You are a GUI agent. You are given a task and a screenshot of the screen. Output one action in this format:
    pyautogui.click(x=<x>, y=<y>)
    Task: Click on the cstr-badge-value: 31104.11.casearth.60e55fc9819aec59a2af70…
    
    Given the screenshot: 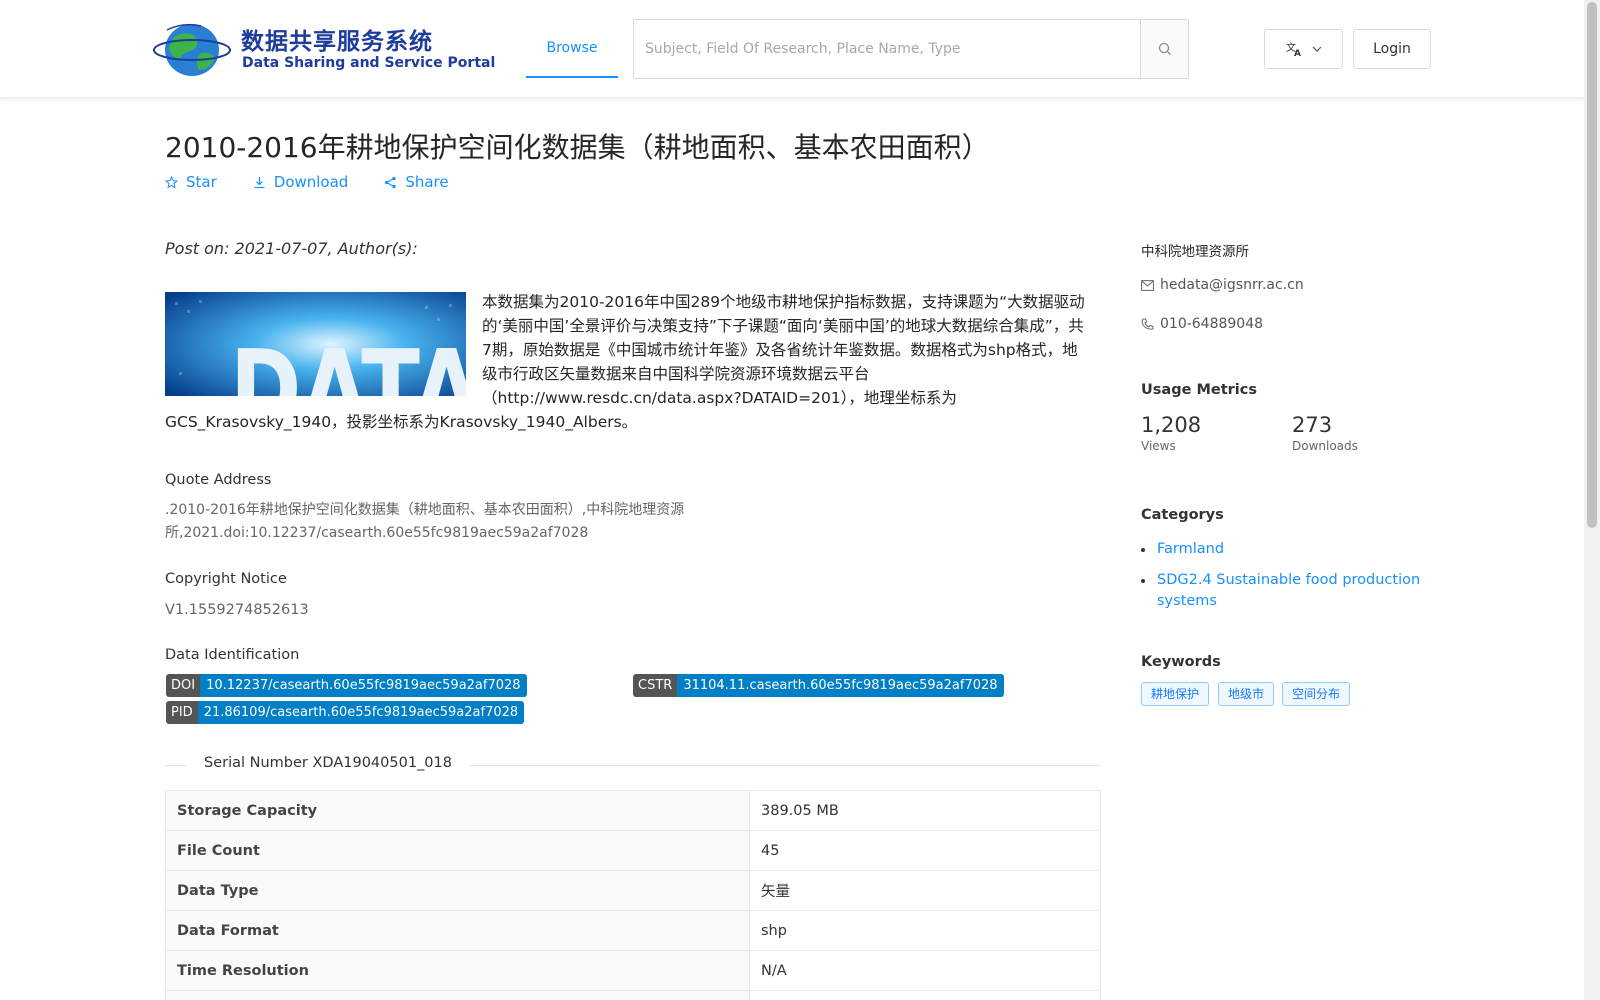 What is the action you would take?
    pyautogui.click(x=840, y=685)
    